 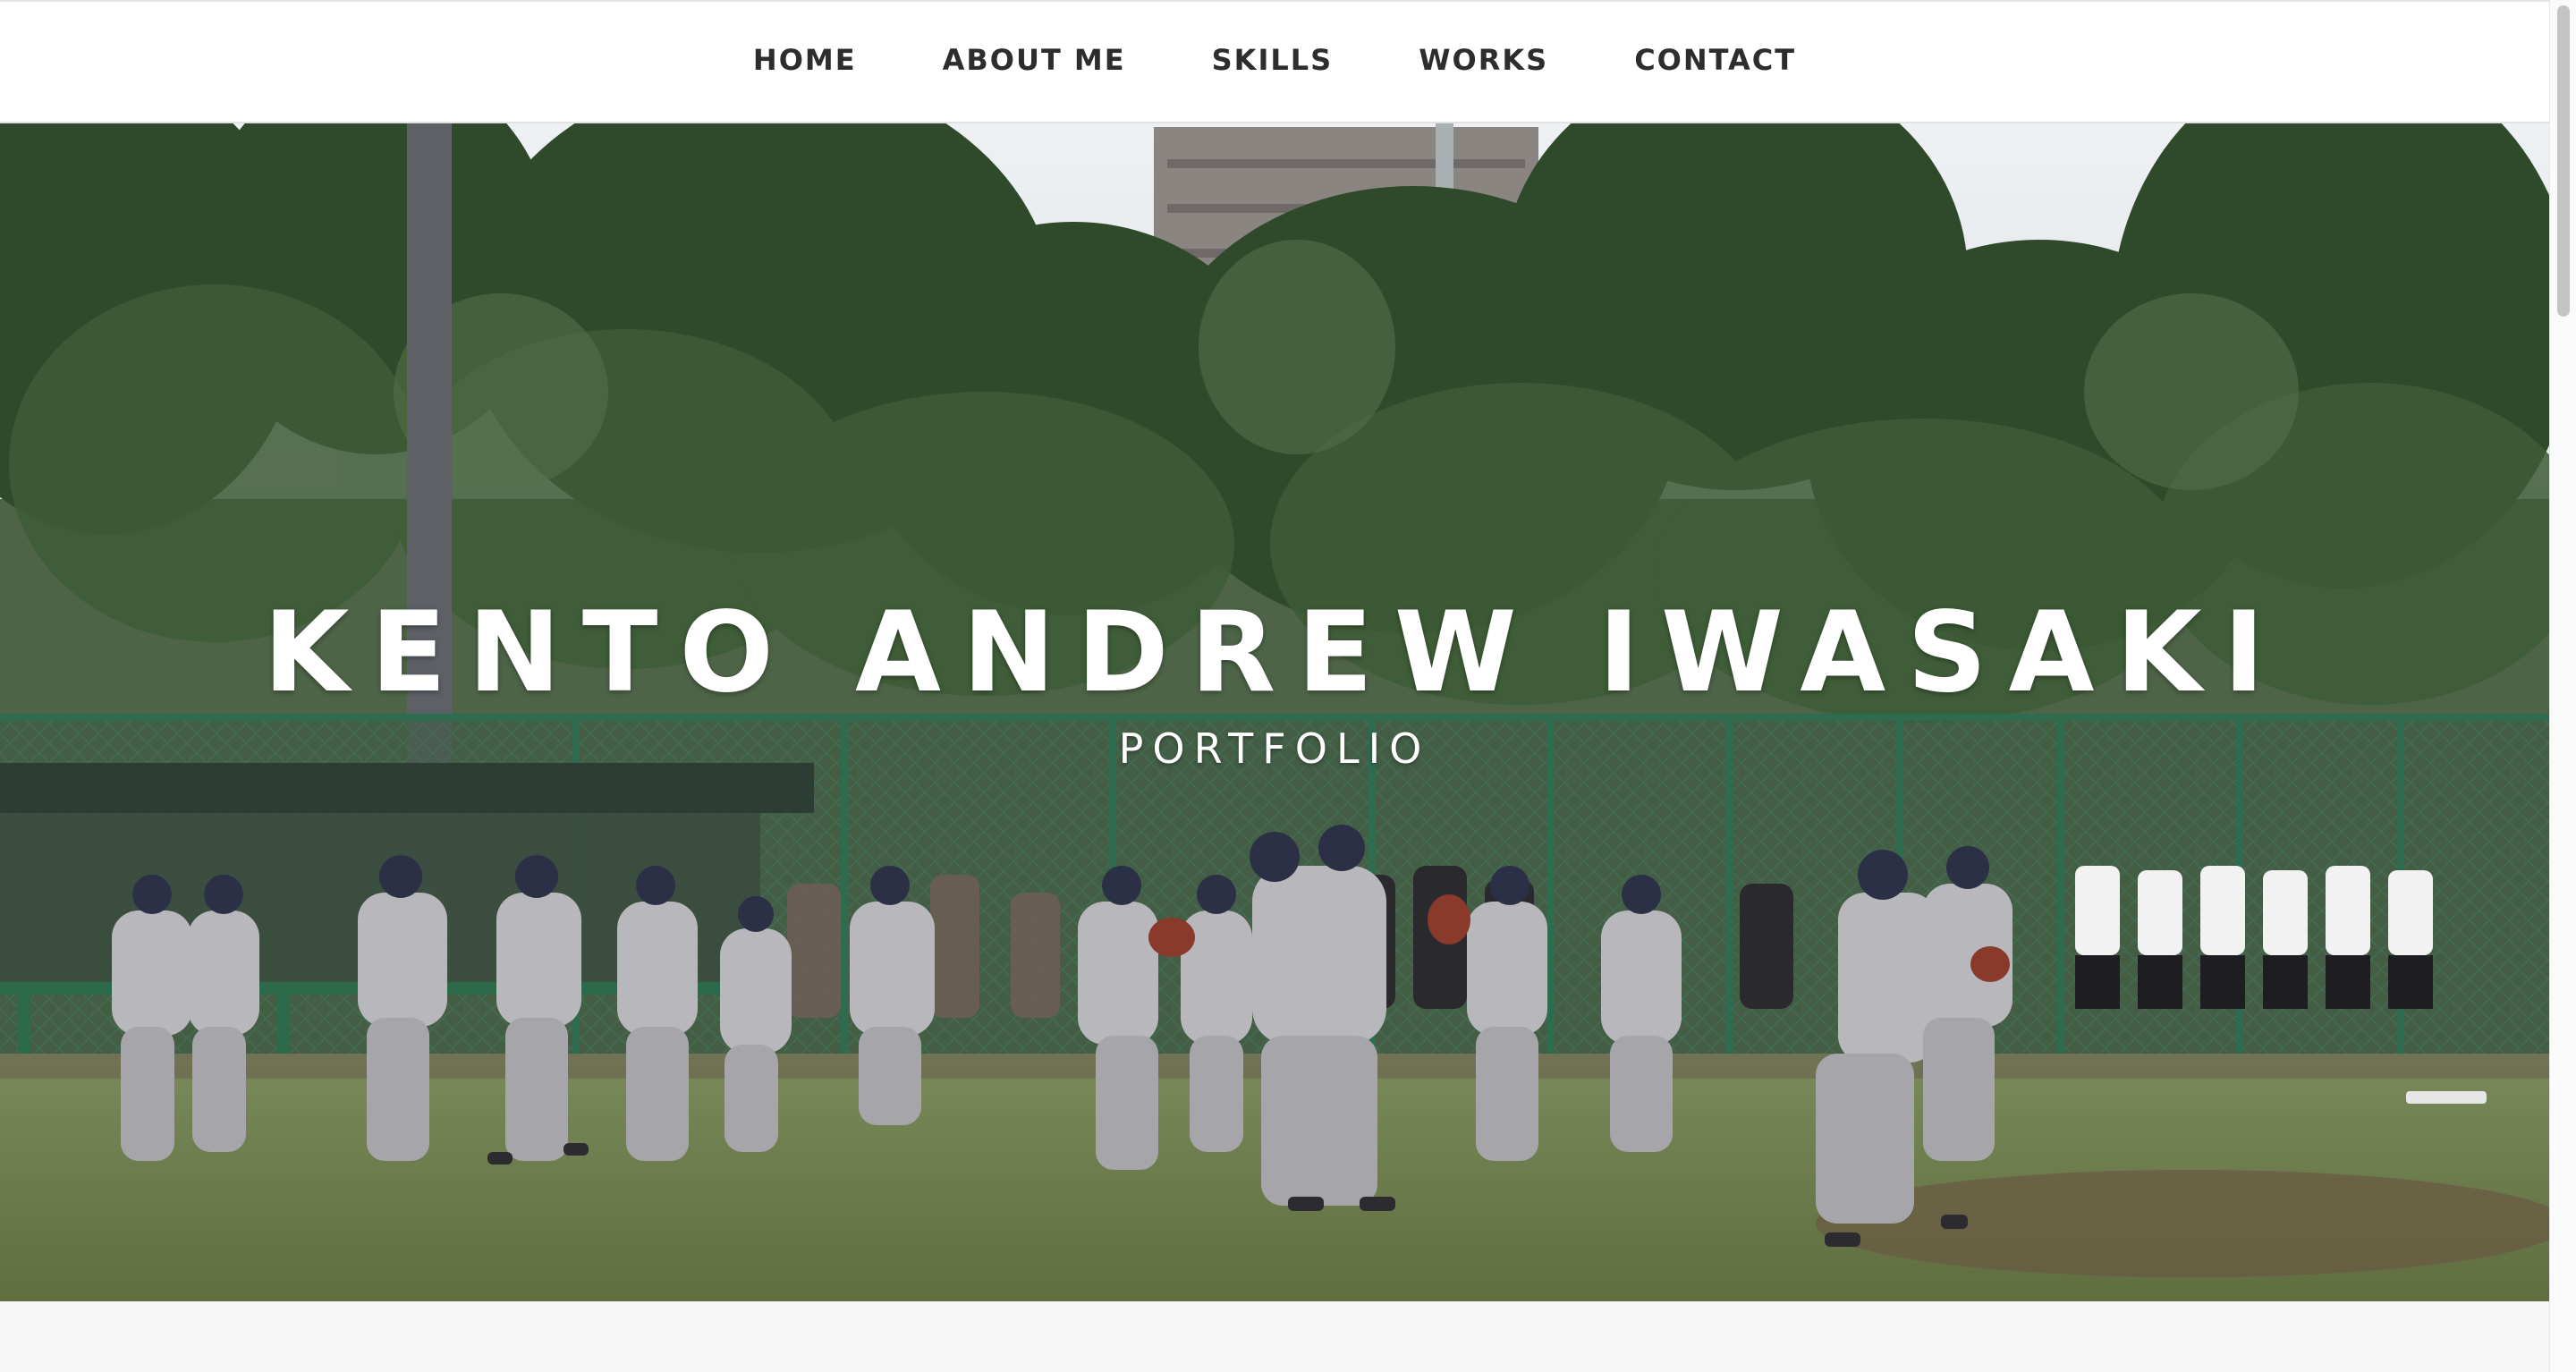 I want to click on vertical-scrollbar, so click(x=2562, y=686).